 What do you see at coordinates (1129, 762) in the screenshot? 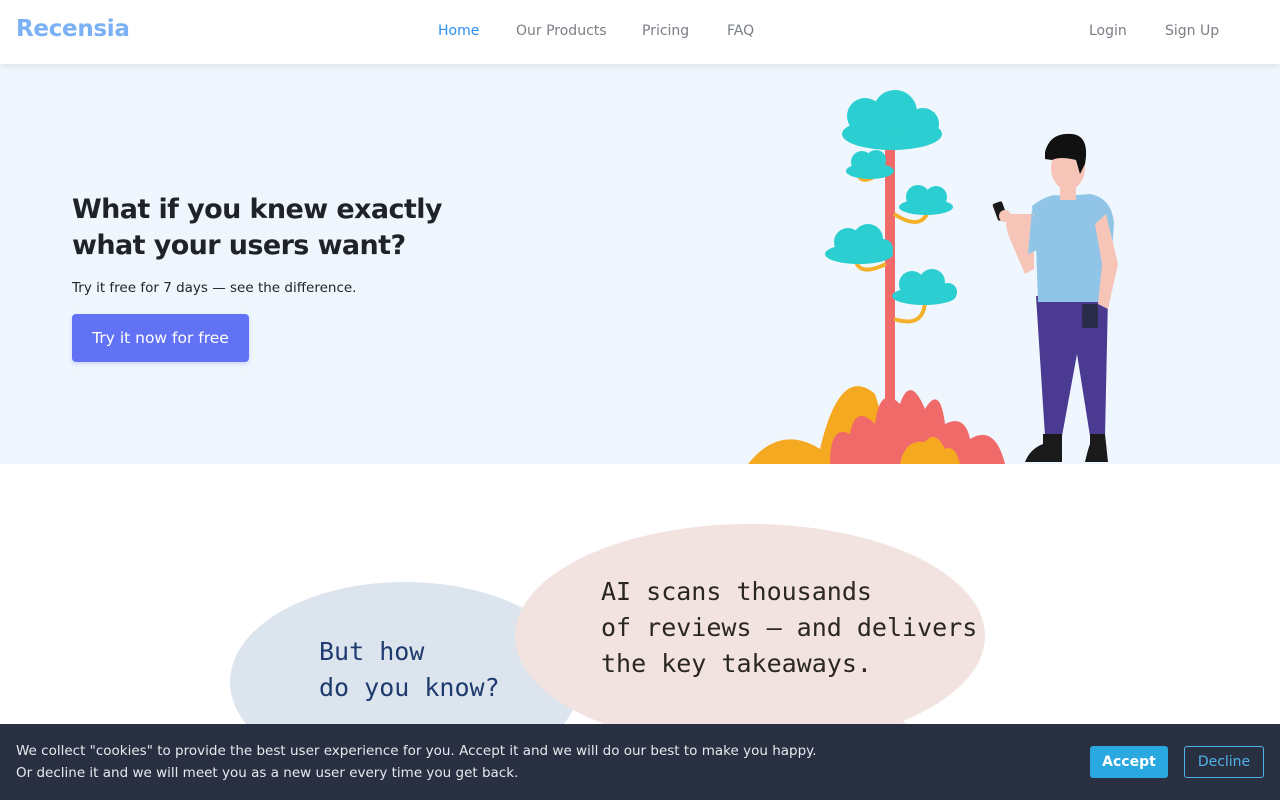
I see `accept-cookies-button: Accept` at bounding box center [1129, 762].